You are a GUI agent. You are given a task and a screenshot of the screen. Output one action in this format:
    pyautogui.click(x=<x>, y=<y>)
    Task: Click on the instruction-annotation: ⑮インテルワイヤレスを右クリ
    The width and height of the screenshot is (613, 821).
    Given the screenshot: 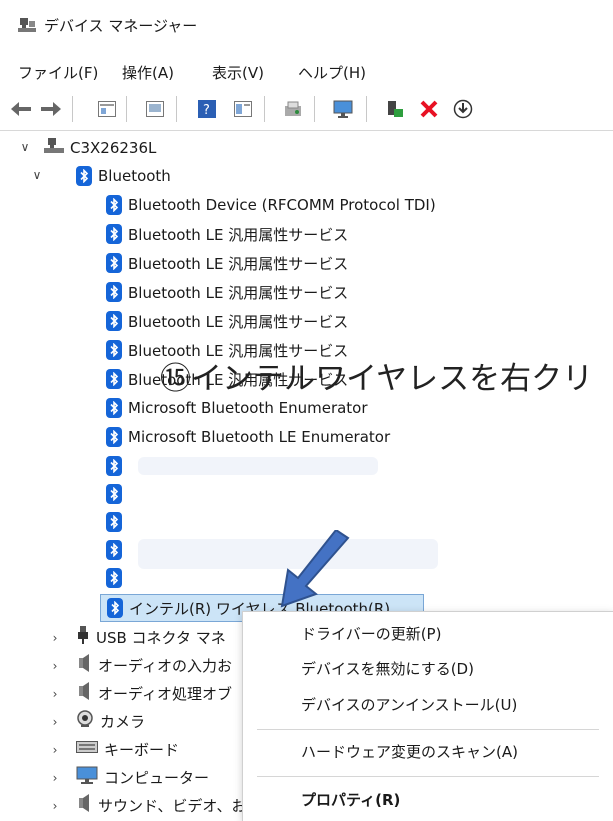 What is the action you would take?
    pyautogui.click(x=377, y=379)
    